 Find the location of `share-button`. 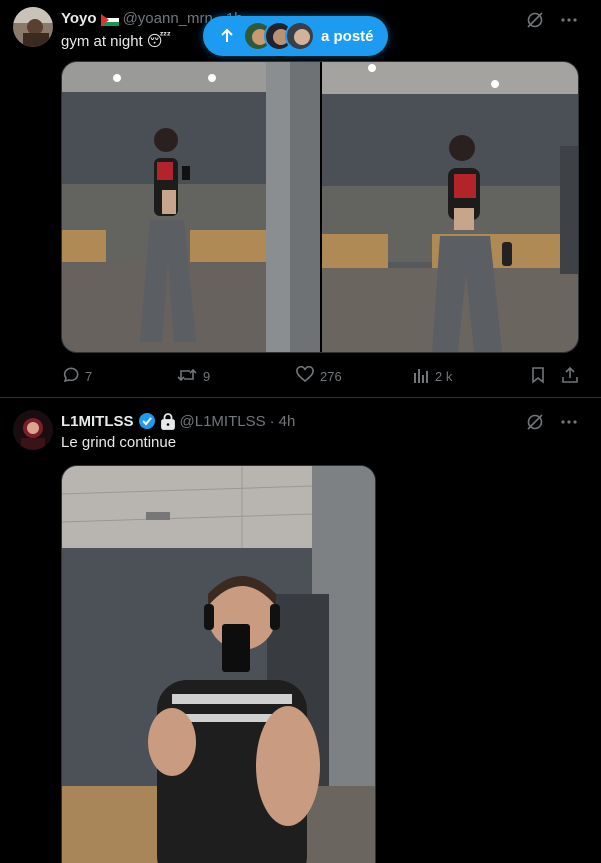

share-button is located at coordinates (570, 376).